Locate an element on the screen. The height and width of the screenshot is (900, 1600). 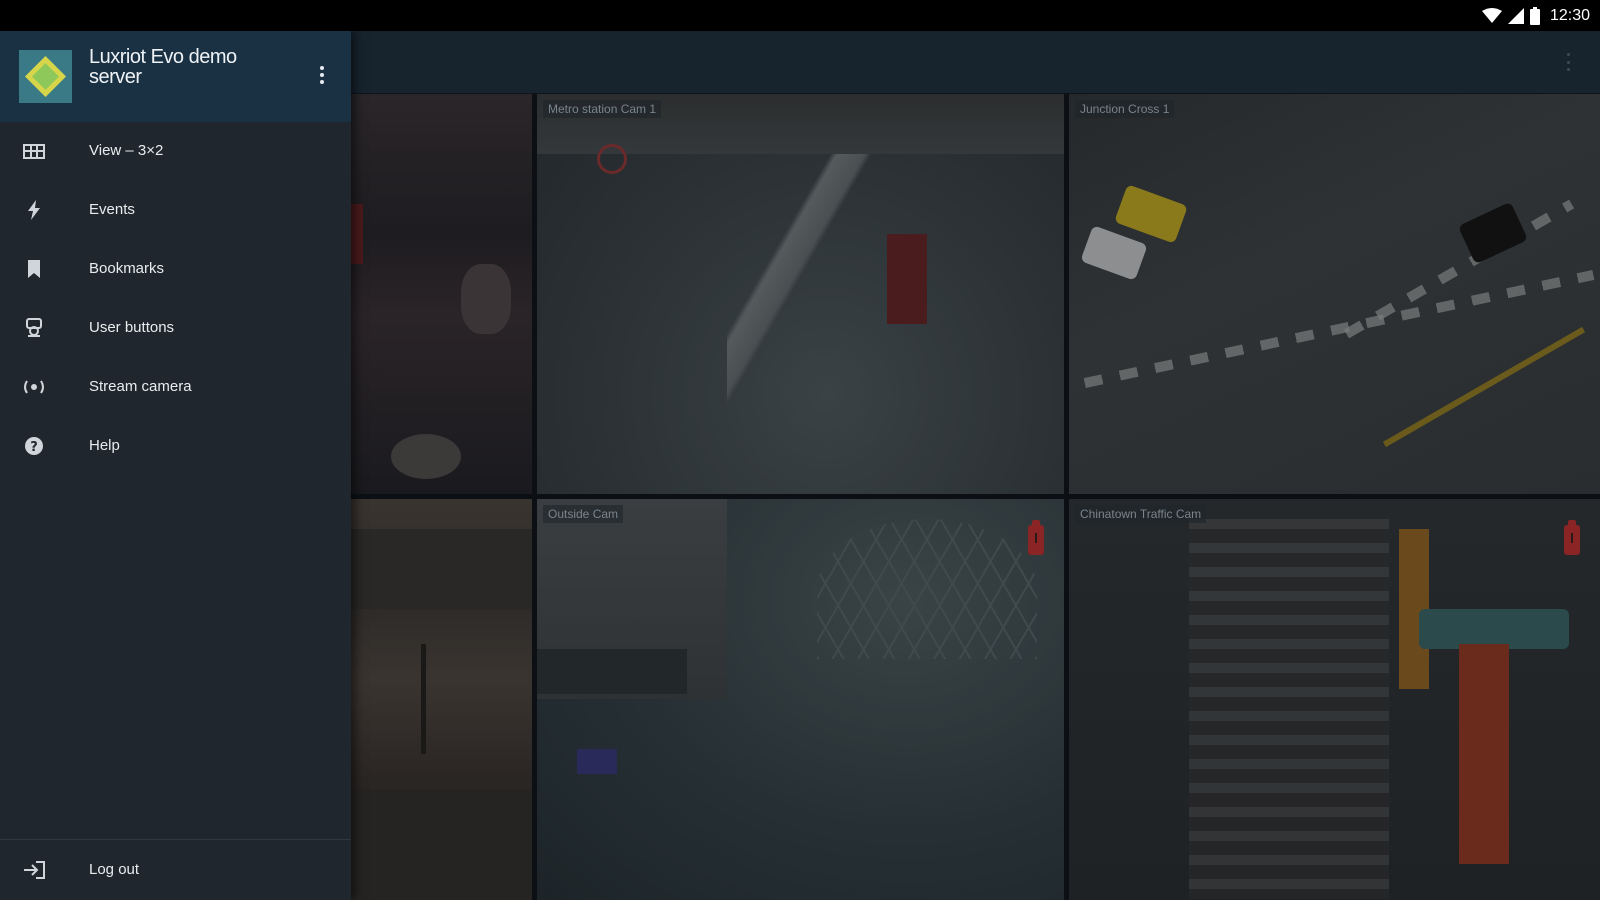
signal-icon is located at coordinates (1515, 15).